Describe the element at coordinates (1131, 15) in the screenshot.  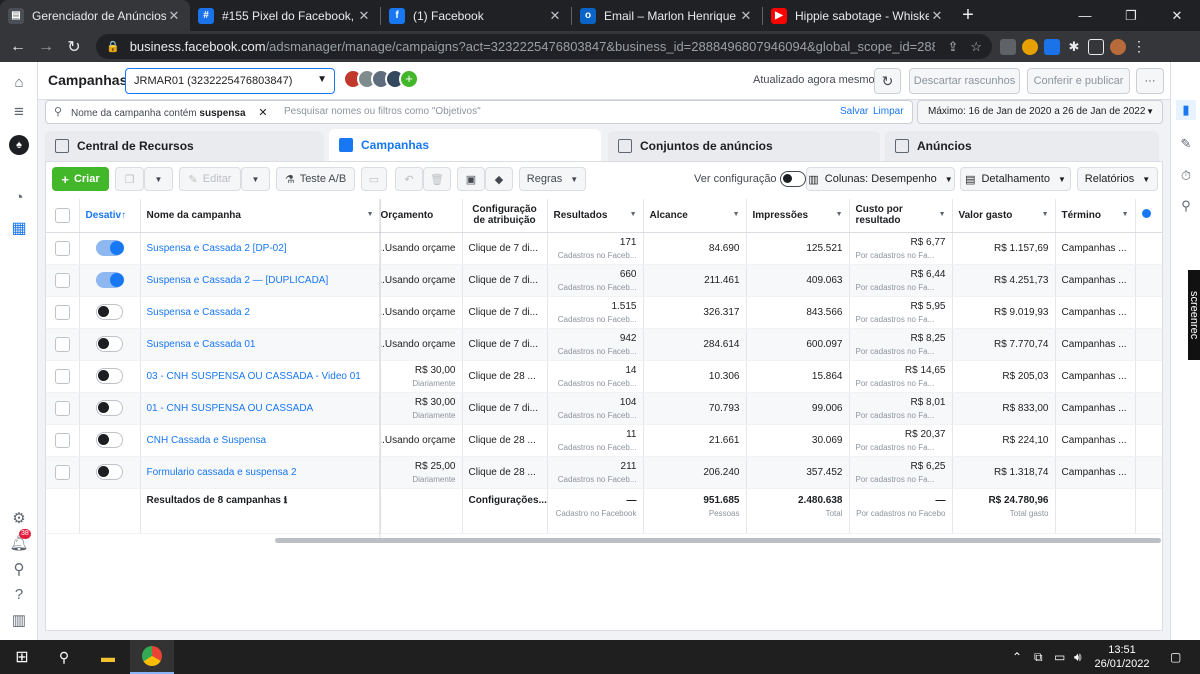
I see `maximize-icon: ❐` at that location.